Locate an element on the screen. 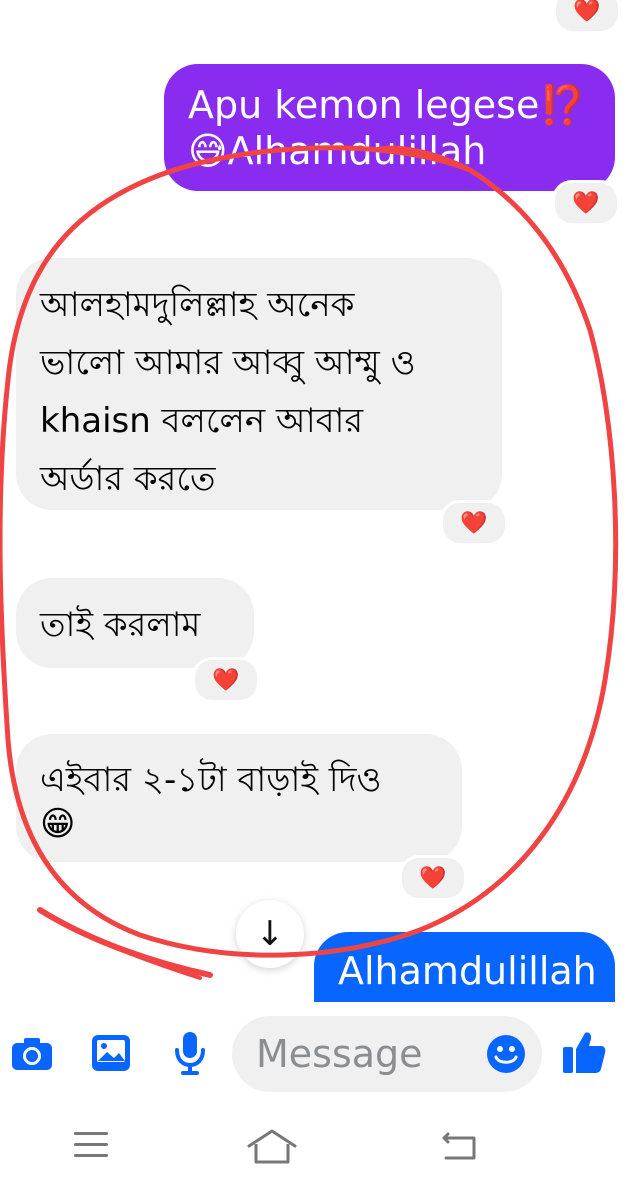  message-line: Apu kemon legese⁉️ is located at coordinates (387, 105).